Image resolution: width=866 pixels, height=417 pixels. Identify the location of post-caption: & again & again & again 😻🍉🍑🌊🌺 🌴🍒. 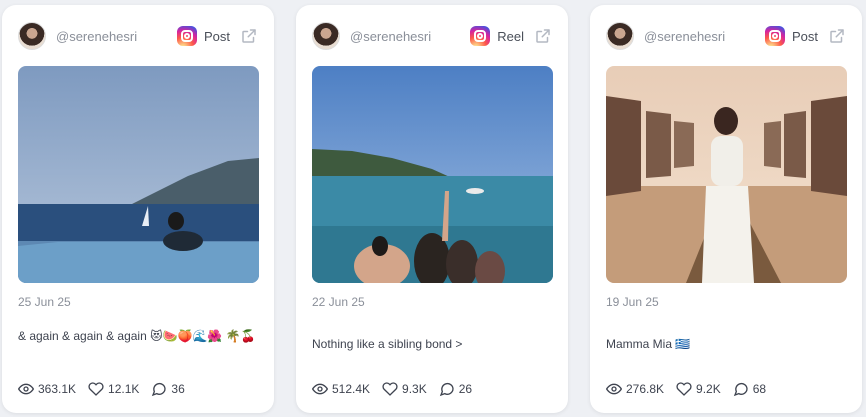
(137, 336).